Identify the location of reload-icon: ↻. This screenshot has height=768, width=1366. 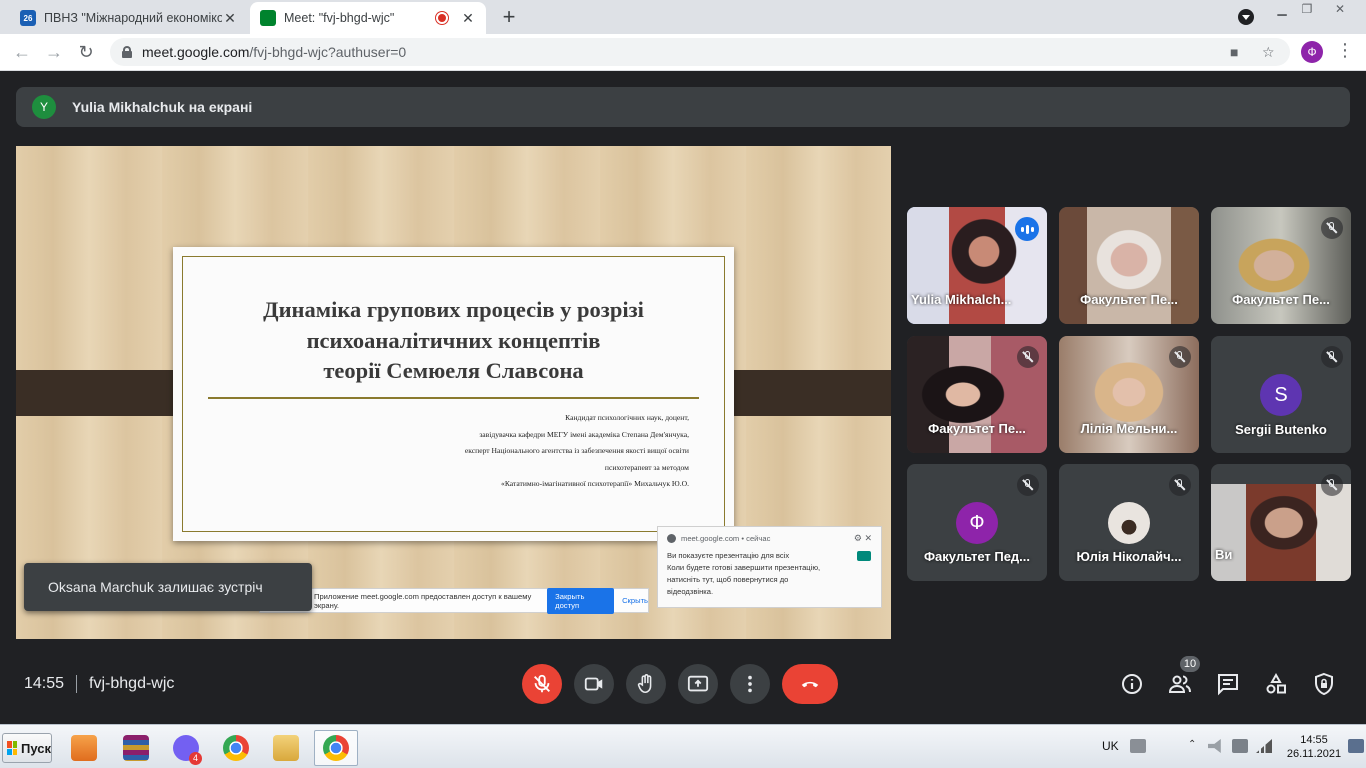
(86, 52).